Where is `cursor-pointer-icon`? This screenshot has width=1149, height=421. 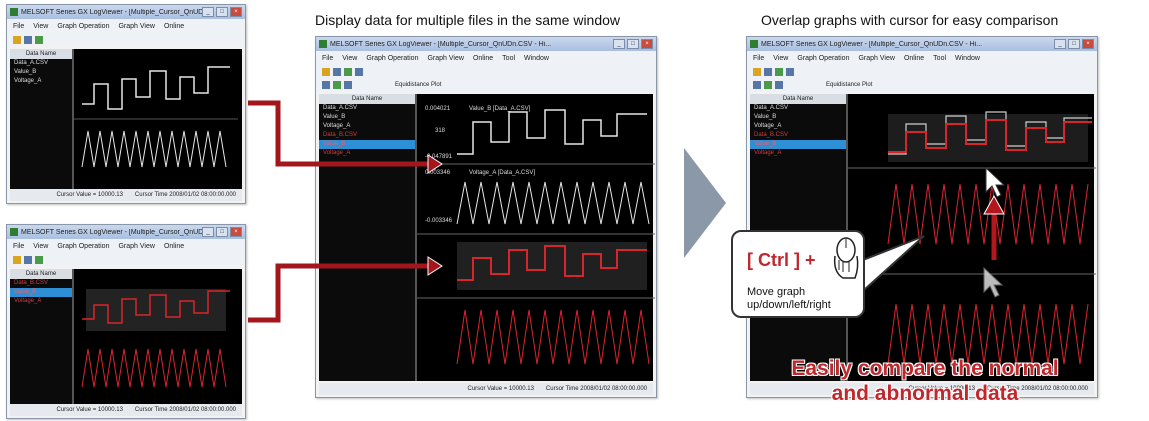
cursor-pointer-icon is located at coordinates (995, 182).